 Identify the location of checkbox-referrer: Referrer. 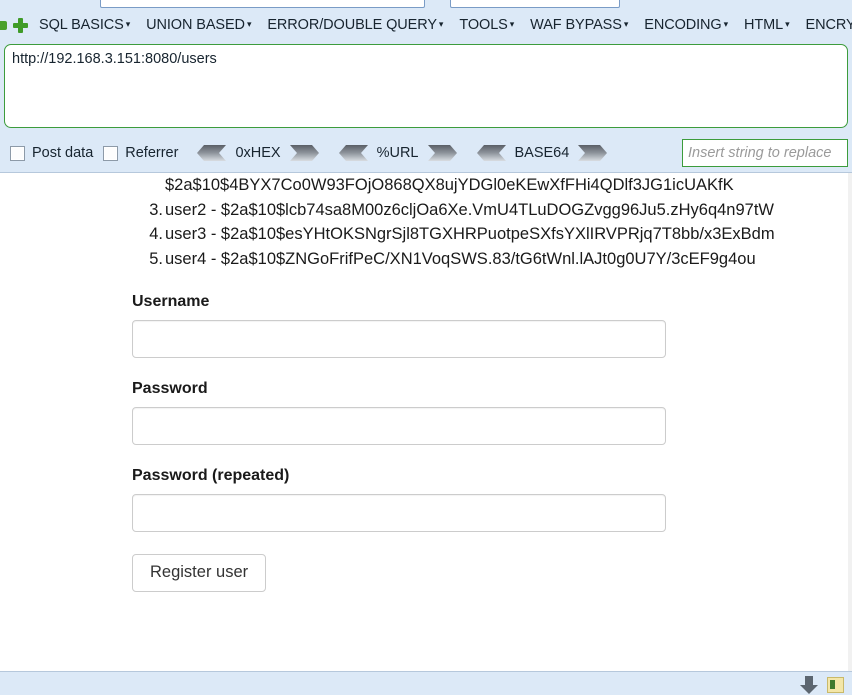
(140, 153).